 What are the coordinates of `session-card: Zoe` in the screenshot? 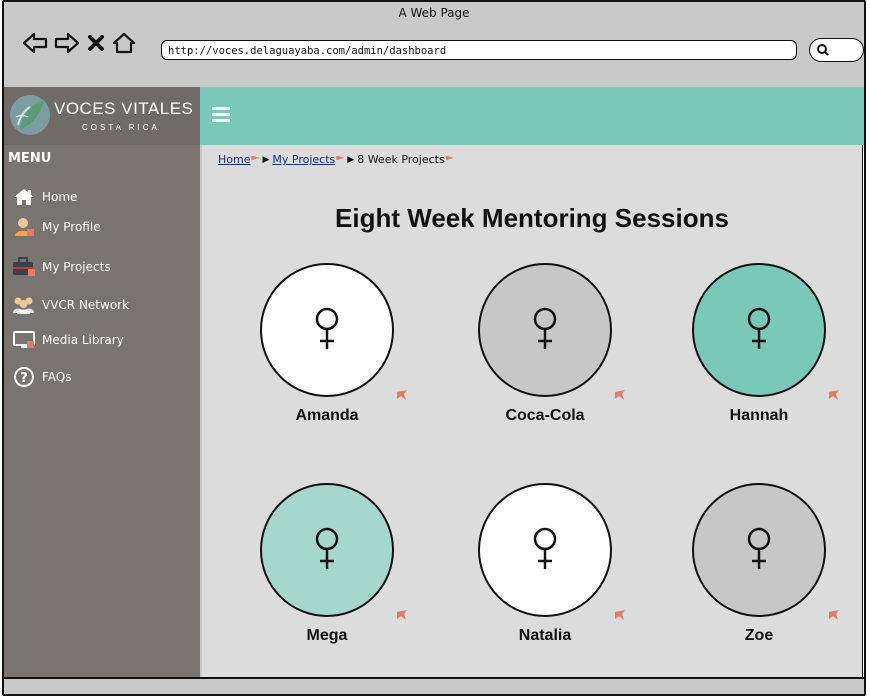 It's located at (764, 564).